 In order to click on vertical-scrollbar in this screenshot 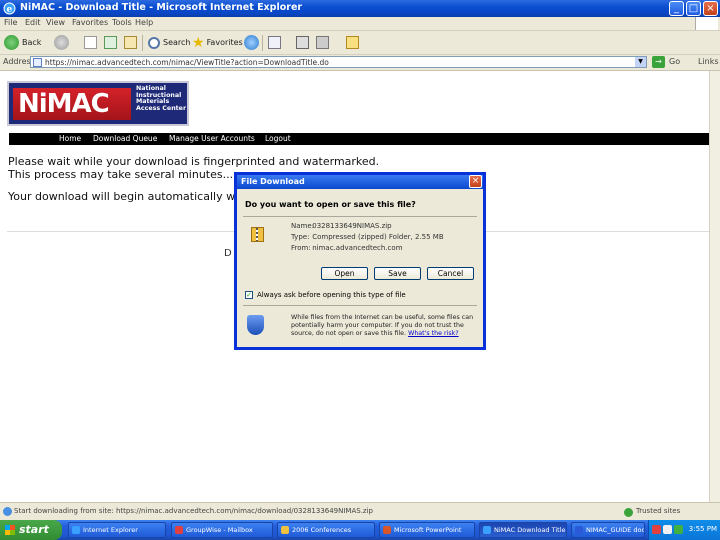, I will do `click(714, 286)`.